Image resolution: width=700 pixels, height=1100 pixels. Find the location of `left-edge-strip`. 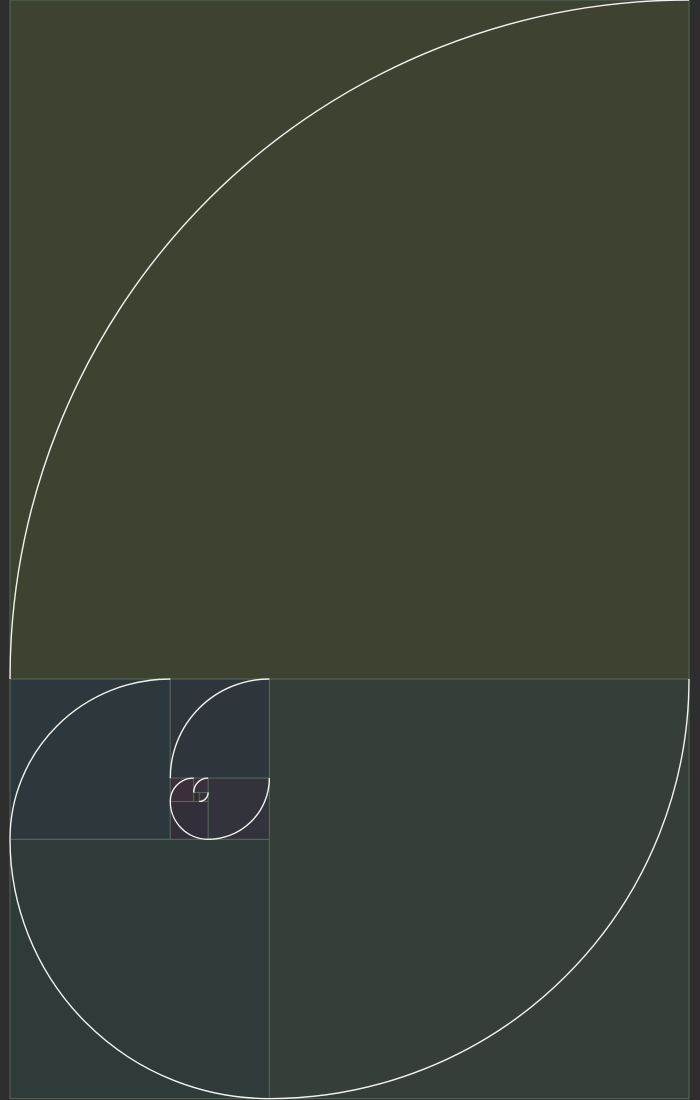

left-edge-strip is located at coordinates (5, 550).